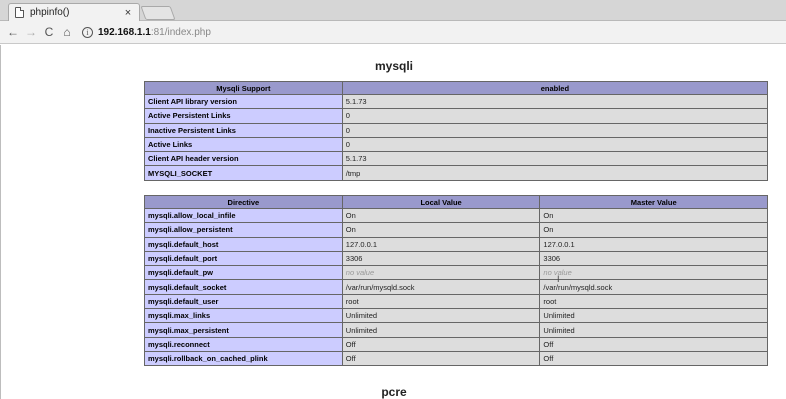 The height and width of the screenshot is (399, 786). I want to click on table-row: mysqli.default_port 3306 3306, so click(456, 258).